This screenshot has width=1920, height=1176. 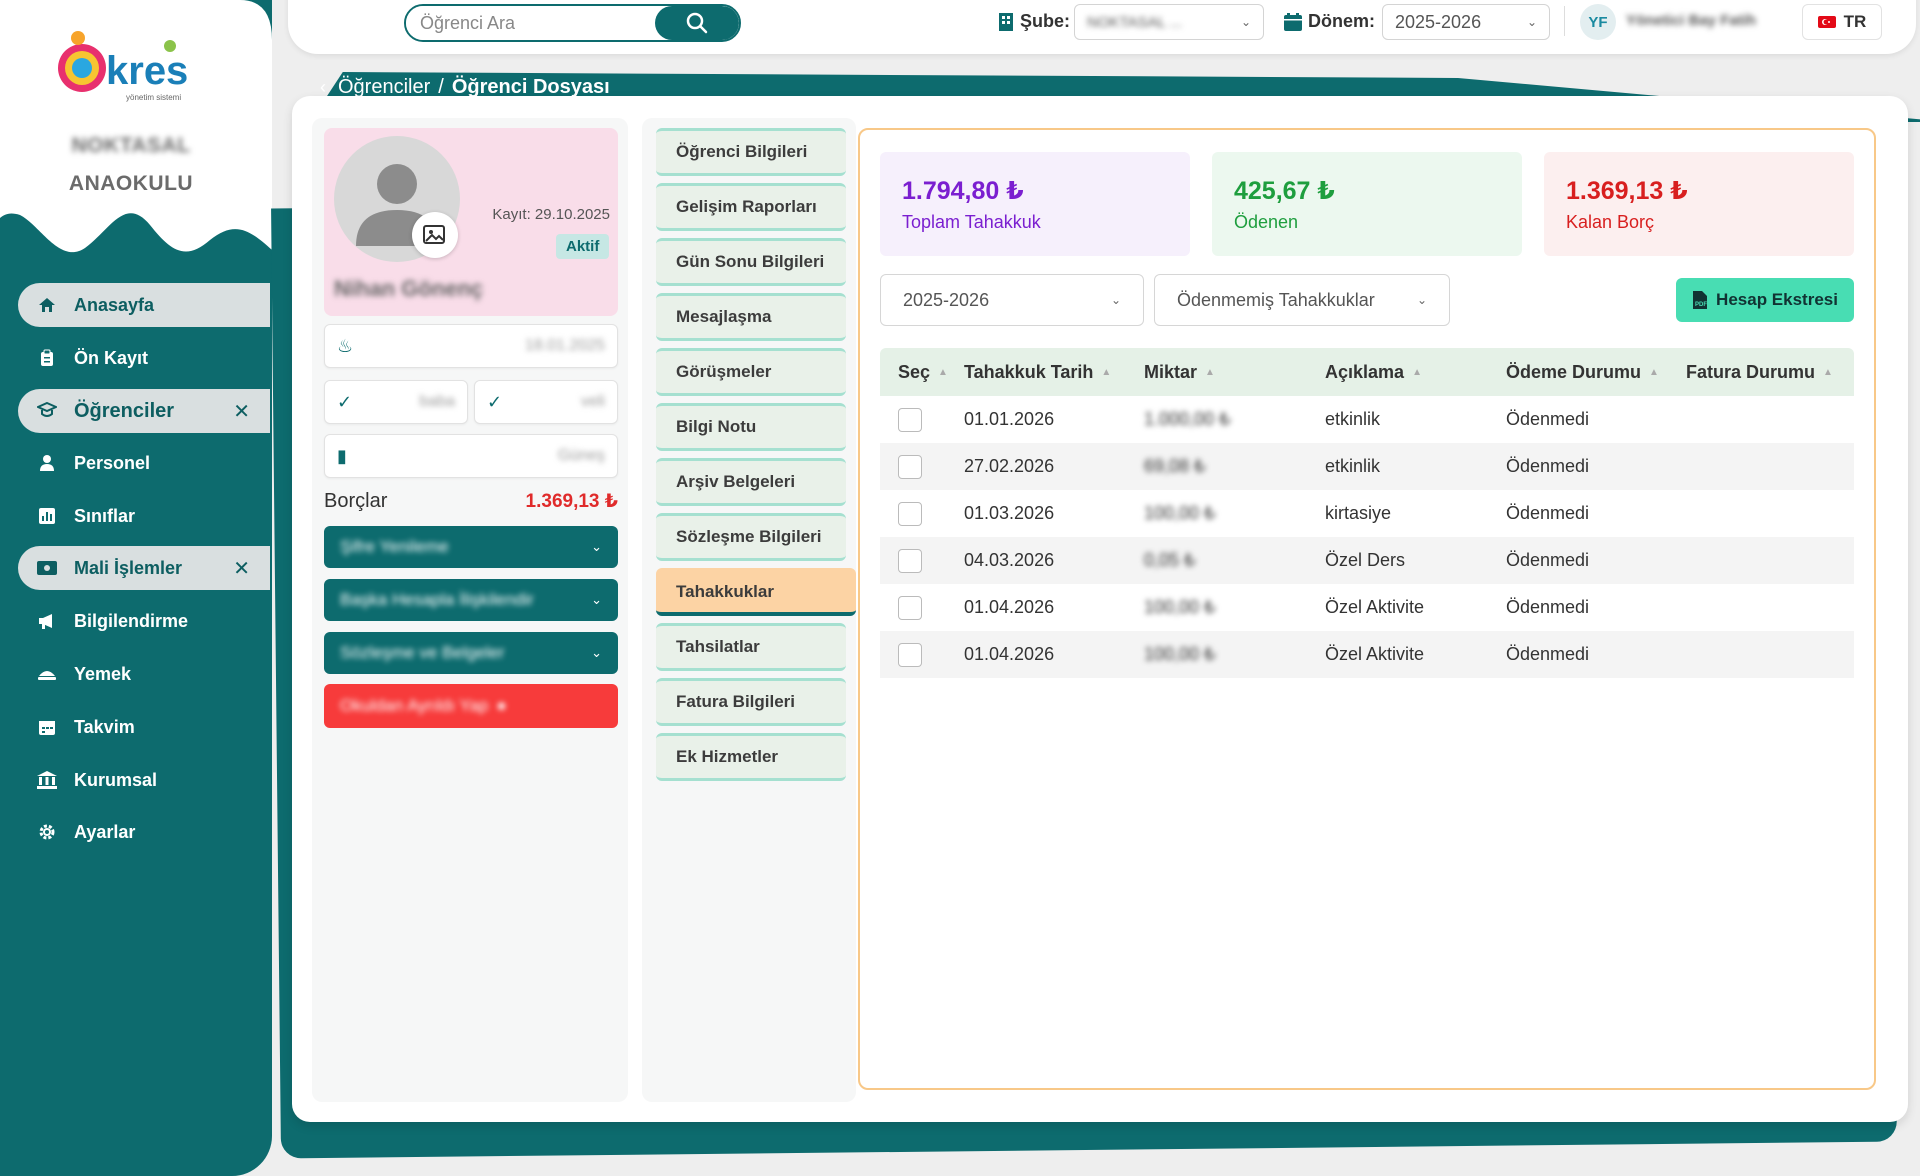 I want to click on megaphone-icon, so click(x=47, y=621).